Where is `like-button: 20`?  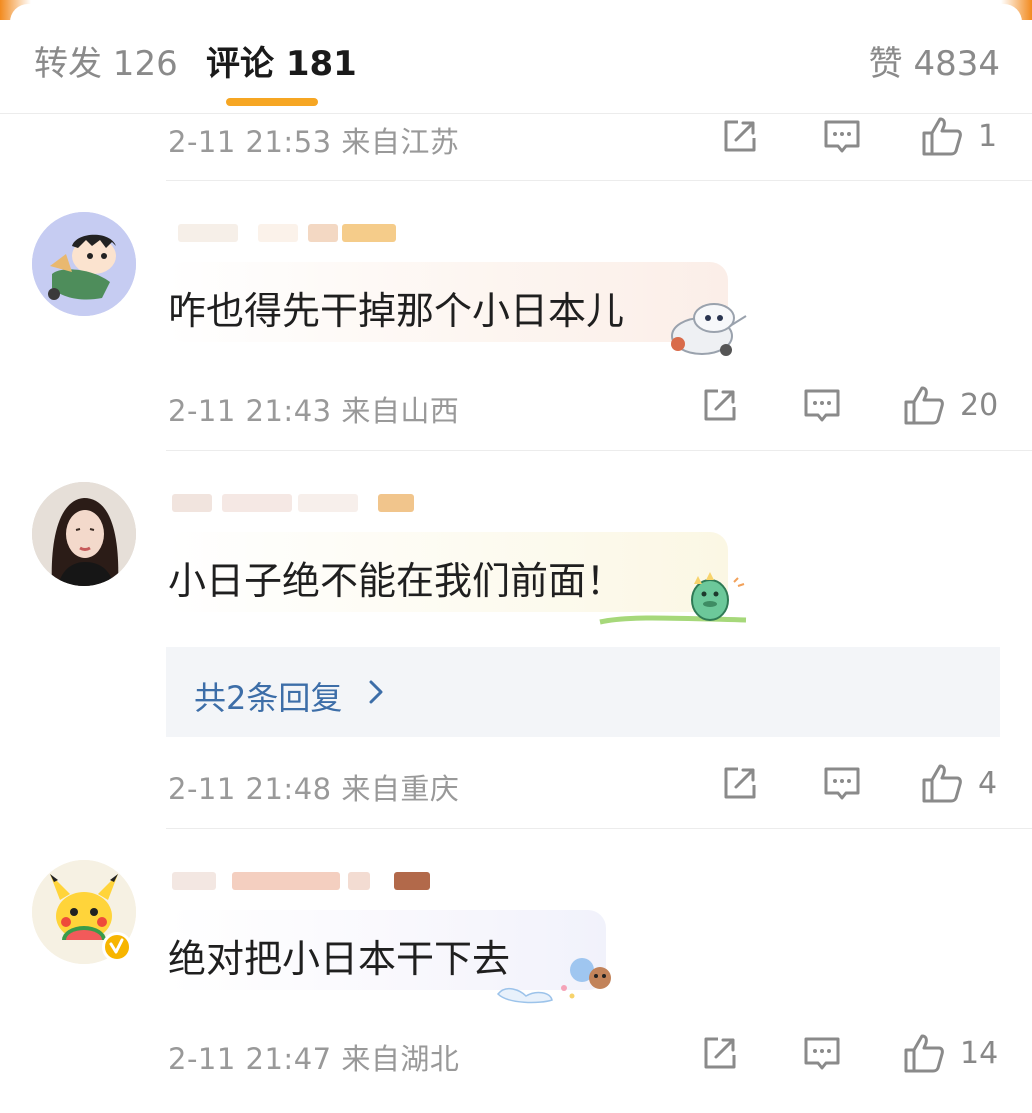 like-button: 20 is located at coordinates (950, 405).